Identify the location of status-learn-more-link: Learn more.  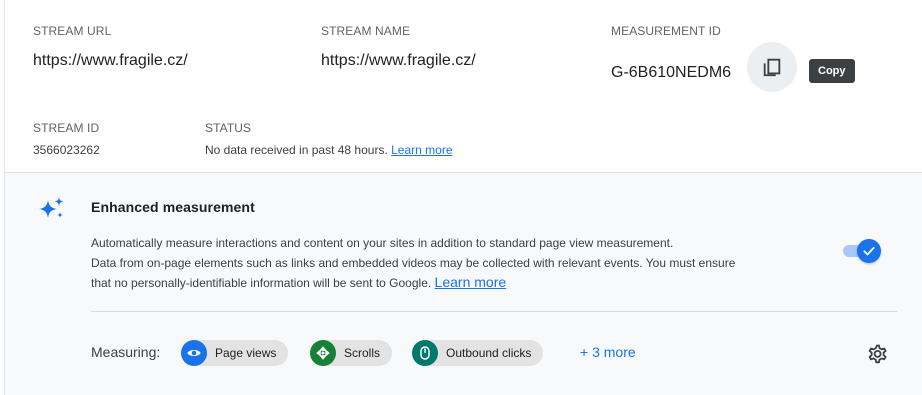
(421, 150).